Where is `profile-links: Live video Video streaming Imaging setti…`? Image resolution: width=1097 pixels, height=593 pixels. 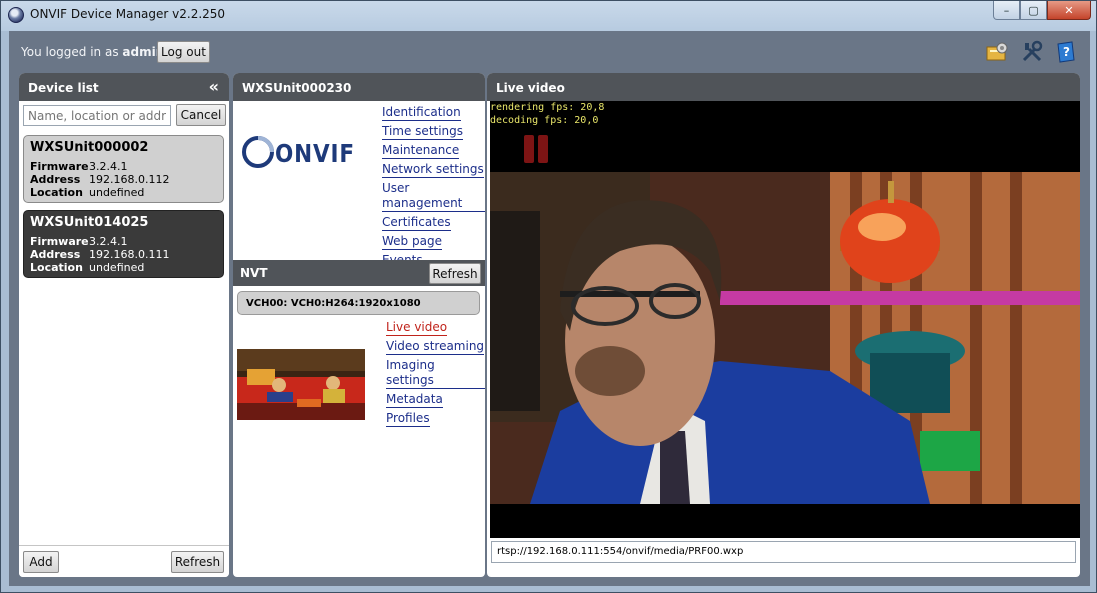
profile-links: Live video Video streaming Imaging setti… is located at coordinates (435, 375).